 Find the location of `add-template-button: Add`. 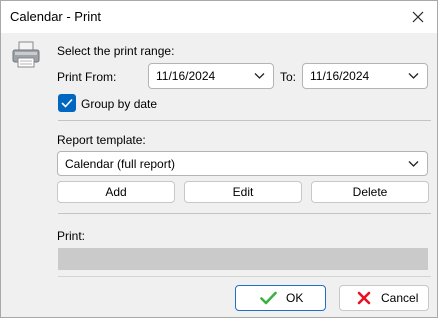

add-template-button: Add is located at coordinates (116, 192).